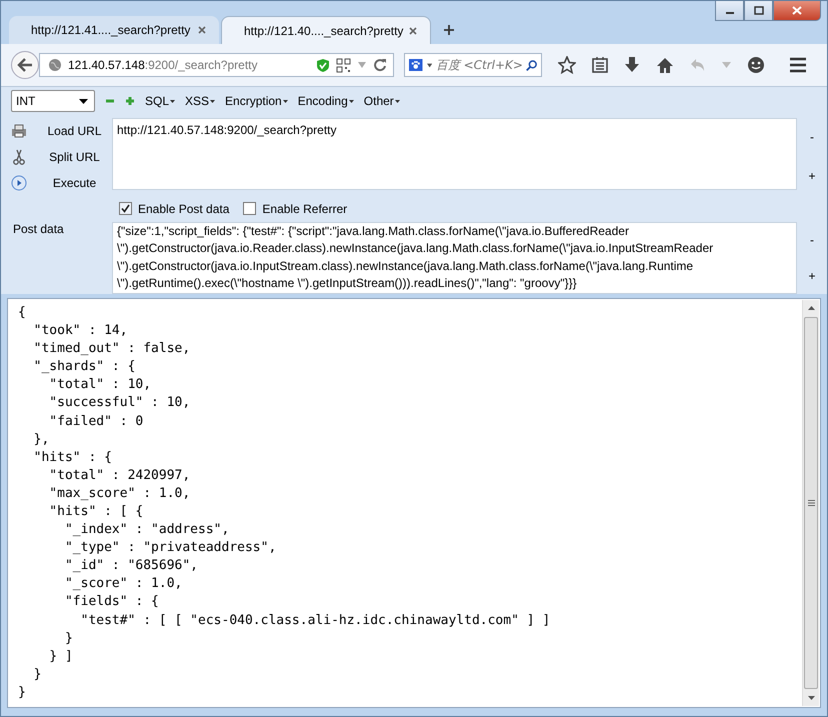  I want to click on menu-button: XSS, so click(200, 101).